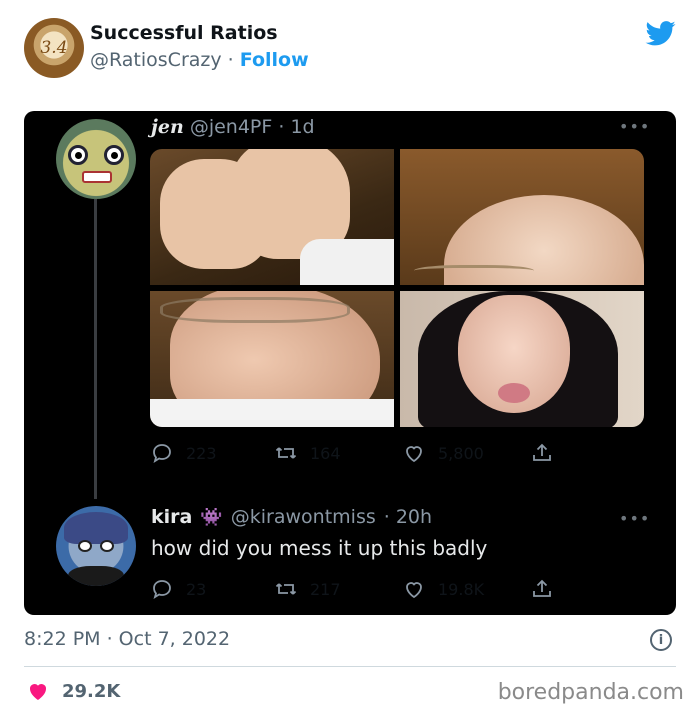 The image size is (700, 719). Describe the element at coordinates (167, 127) in the screenshot. I see `jen-name: jen` at that location.